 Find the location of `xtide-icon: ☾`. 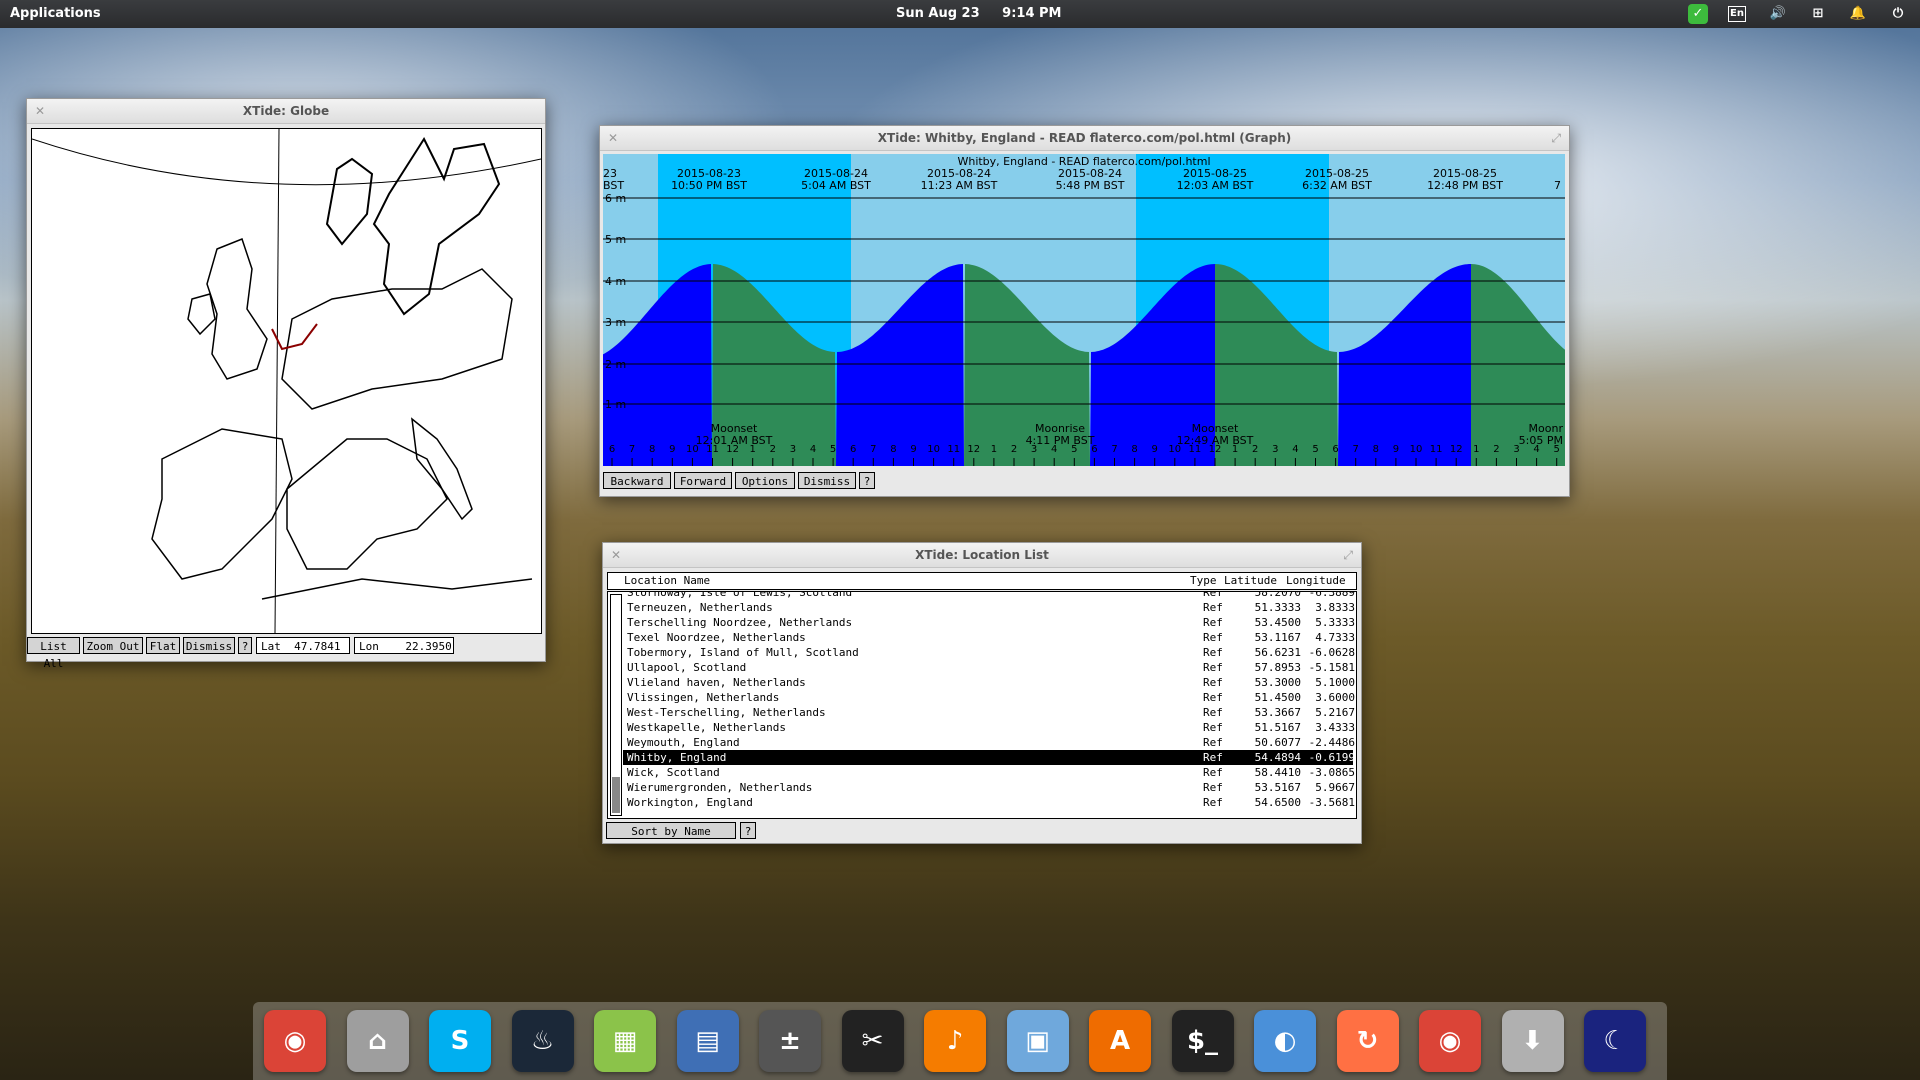

xtide-icon: ☾ is located at coordinates (1615, 1041).